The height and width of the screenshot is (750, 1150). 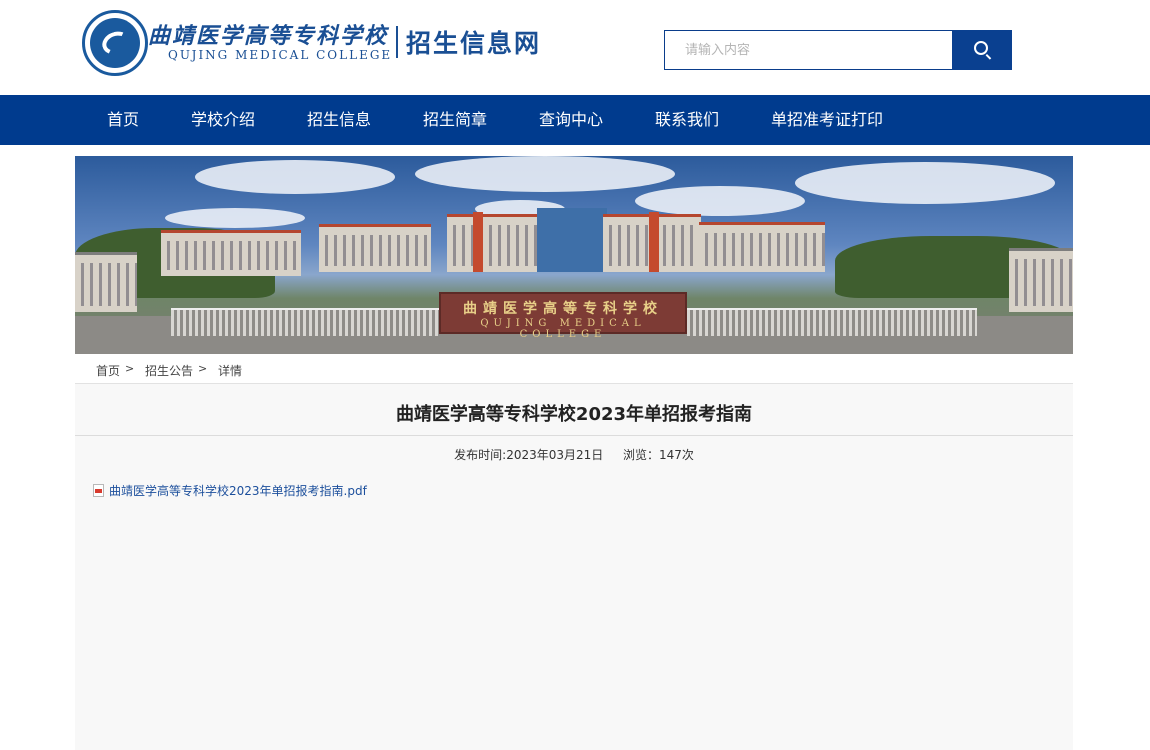 I want to click on school-logo, so click(x=115, y=43).